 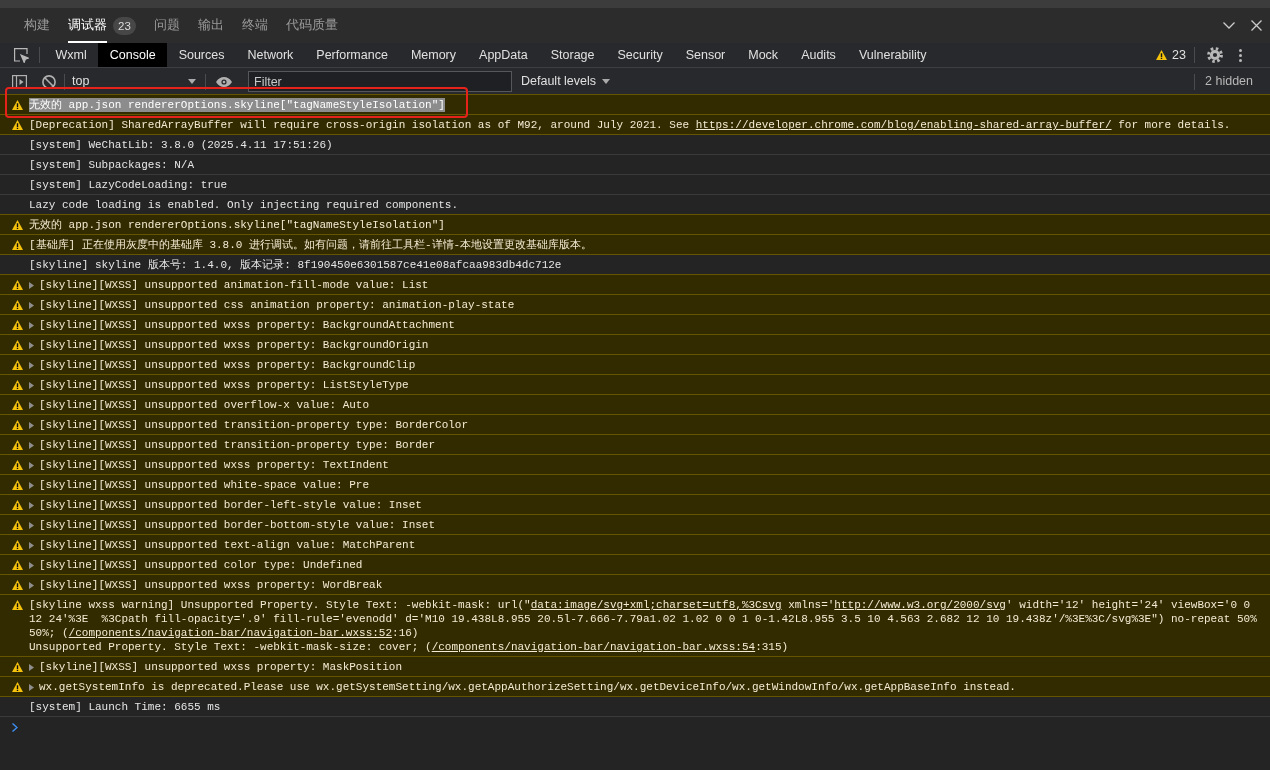 What do you see at coordinates (920, 605) in the screenshot?
I see `link: http://www.w3.org/2000/svg` at bounding box center [920, 605].